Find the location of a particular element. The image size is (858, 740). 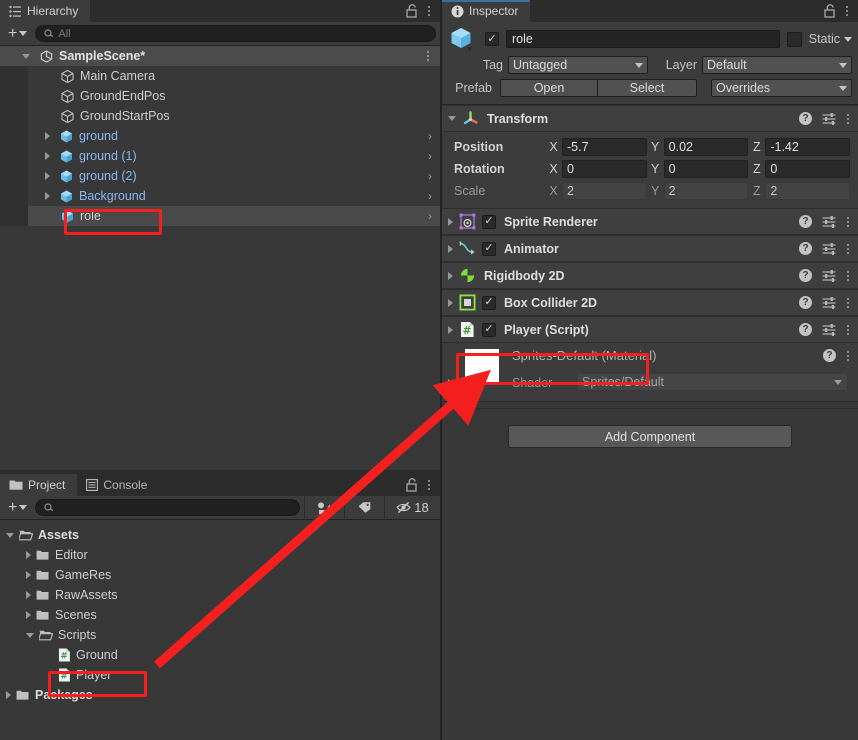

label-filter-icon is located at coordinates (364, 507).